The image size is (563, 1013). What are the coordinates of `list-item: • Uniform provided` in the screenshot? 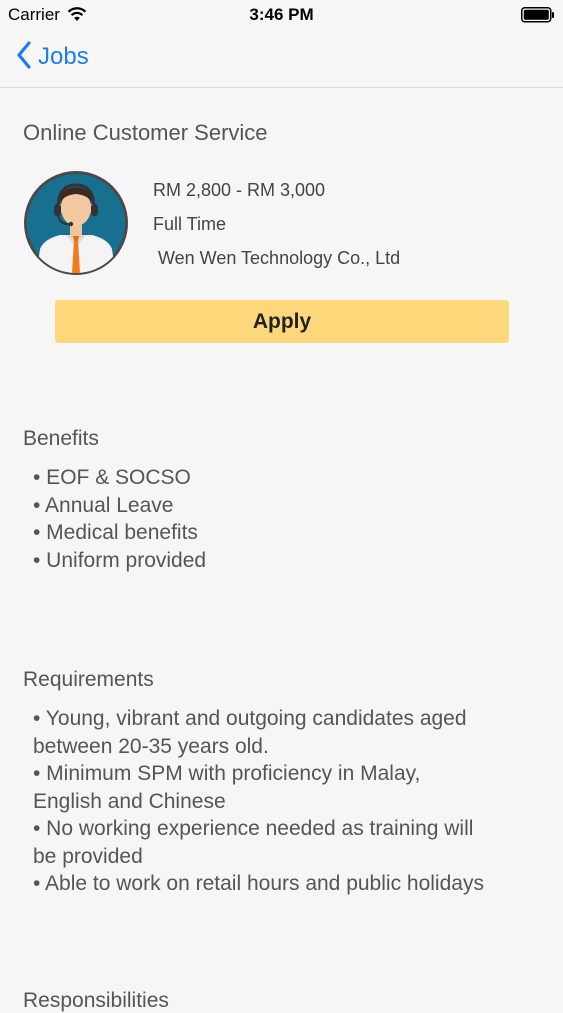 It's located at (120, 560).